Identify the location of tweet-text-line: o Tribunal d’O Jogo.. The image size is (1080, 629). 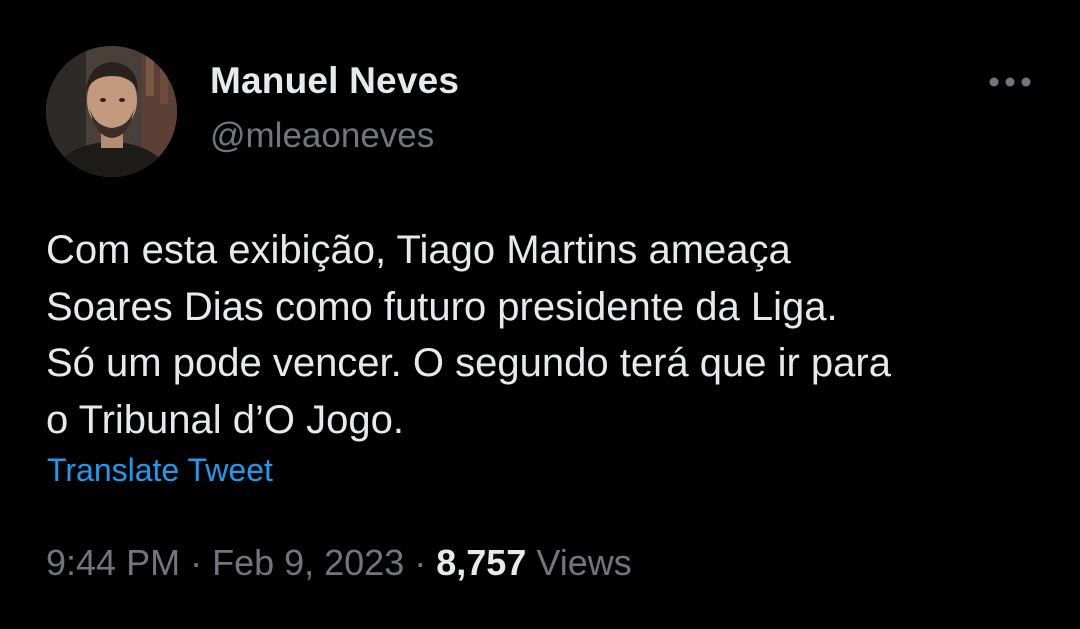
(225, 419).